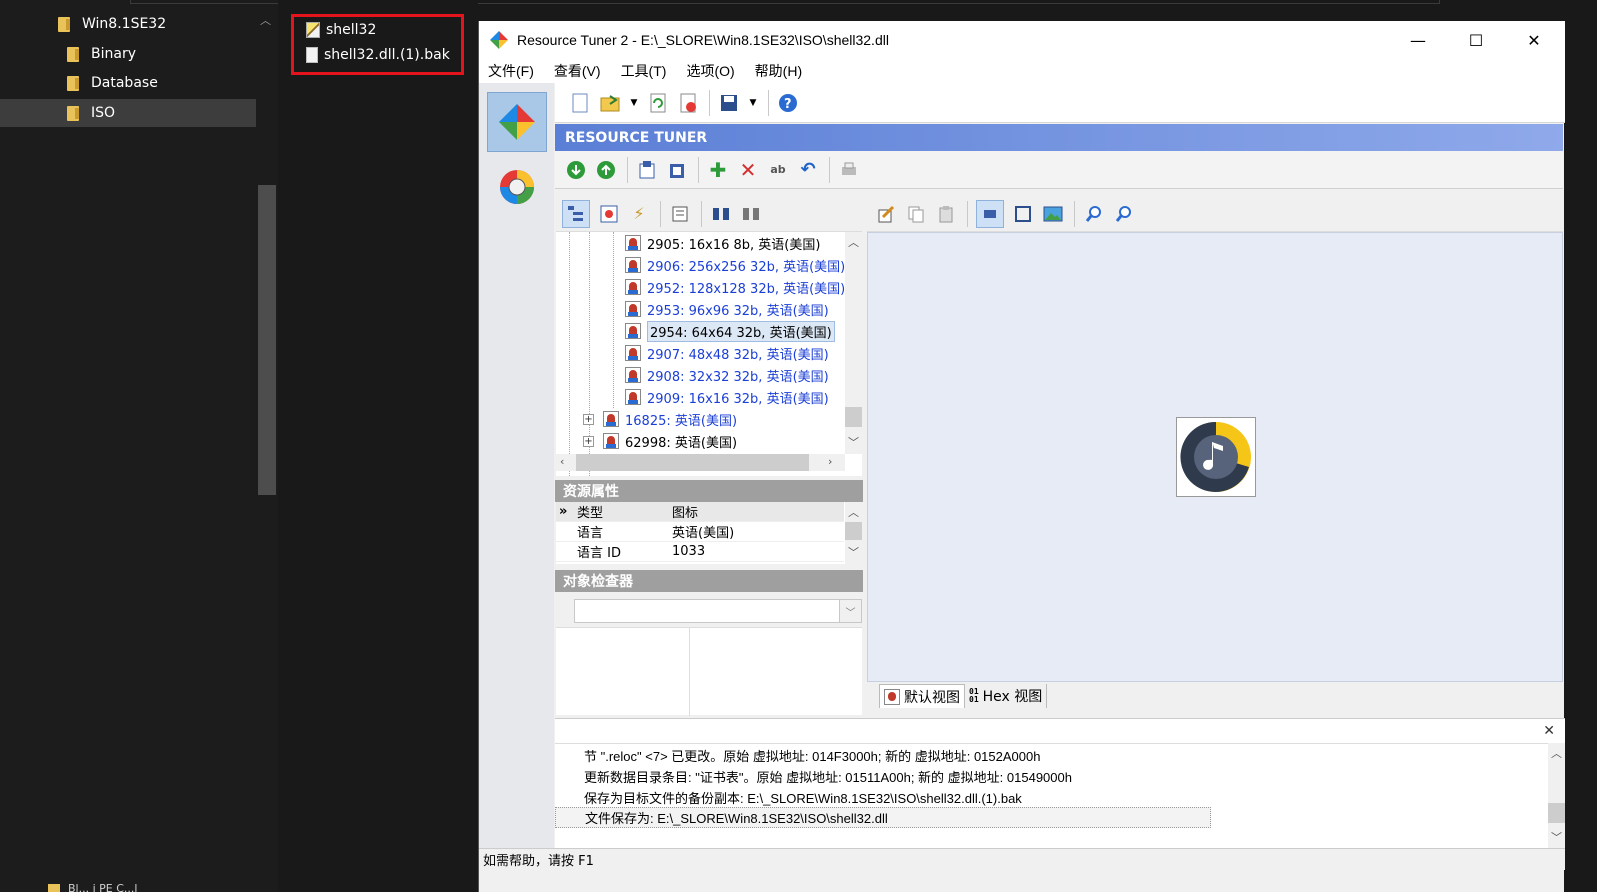 The width and height of the screenshot is (1597, 892). What do you see at coordinates (718, 170) in the screenshot?
I see `add-resource-icon: ✚` at bounding box center [718, 170].